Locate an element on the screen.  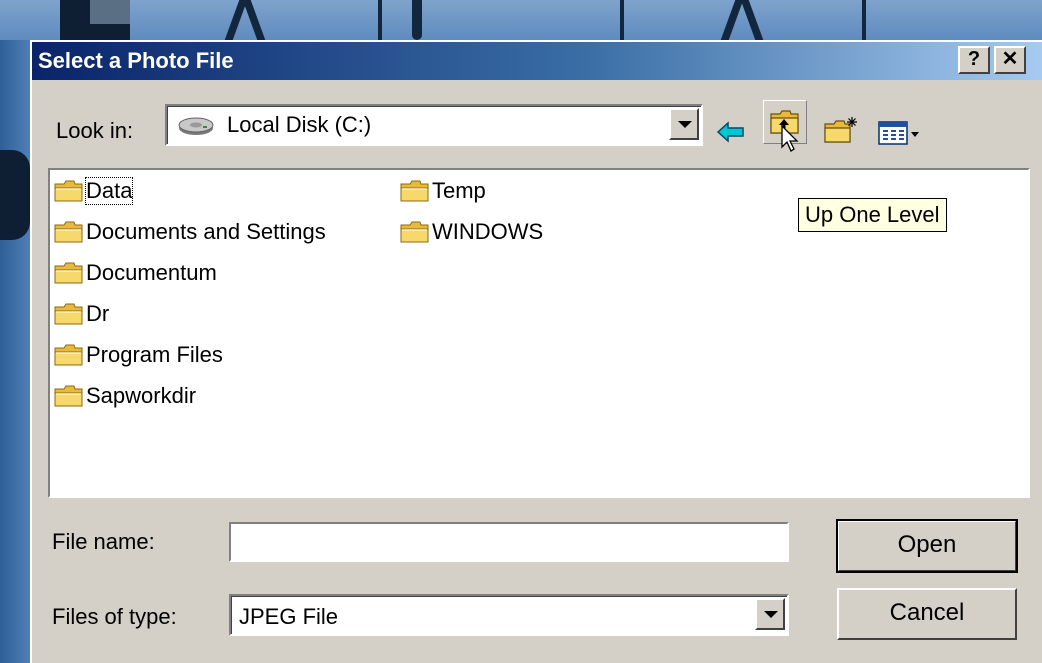
file-name-input is located at coordinates (509, 542).